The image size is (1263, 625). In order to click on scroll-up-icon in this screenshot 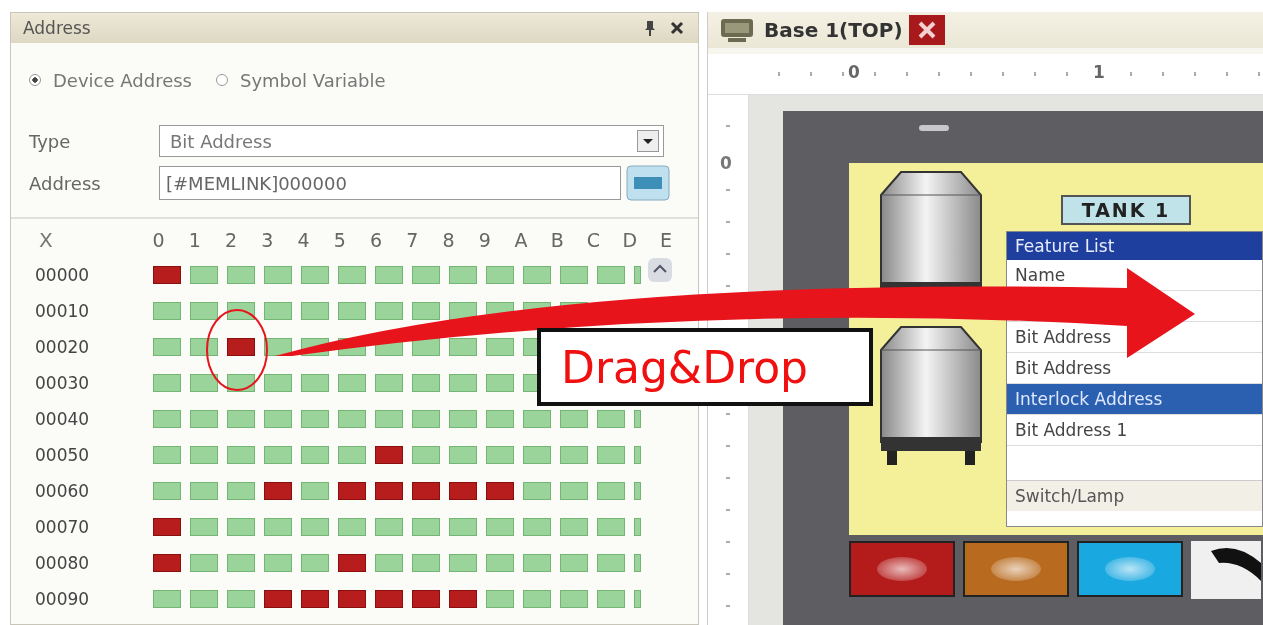, I will do `click(660, 270)`.